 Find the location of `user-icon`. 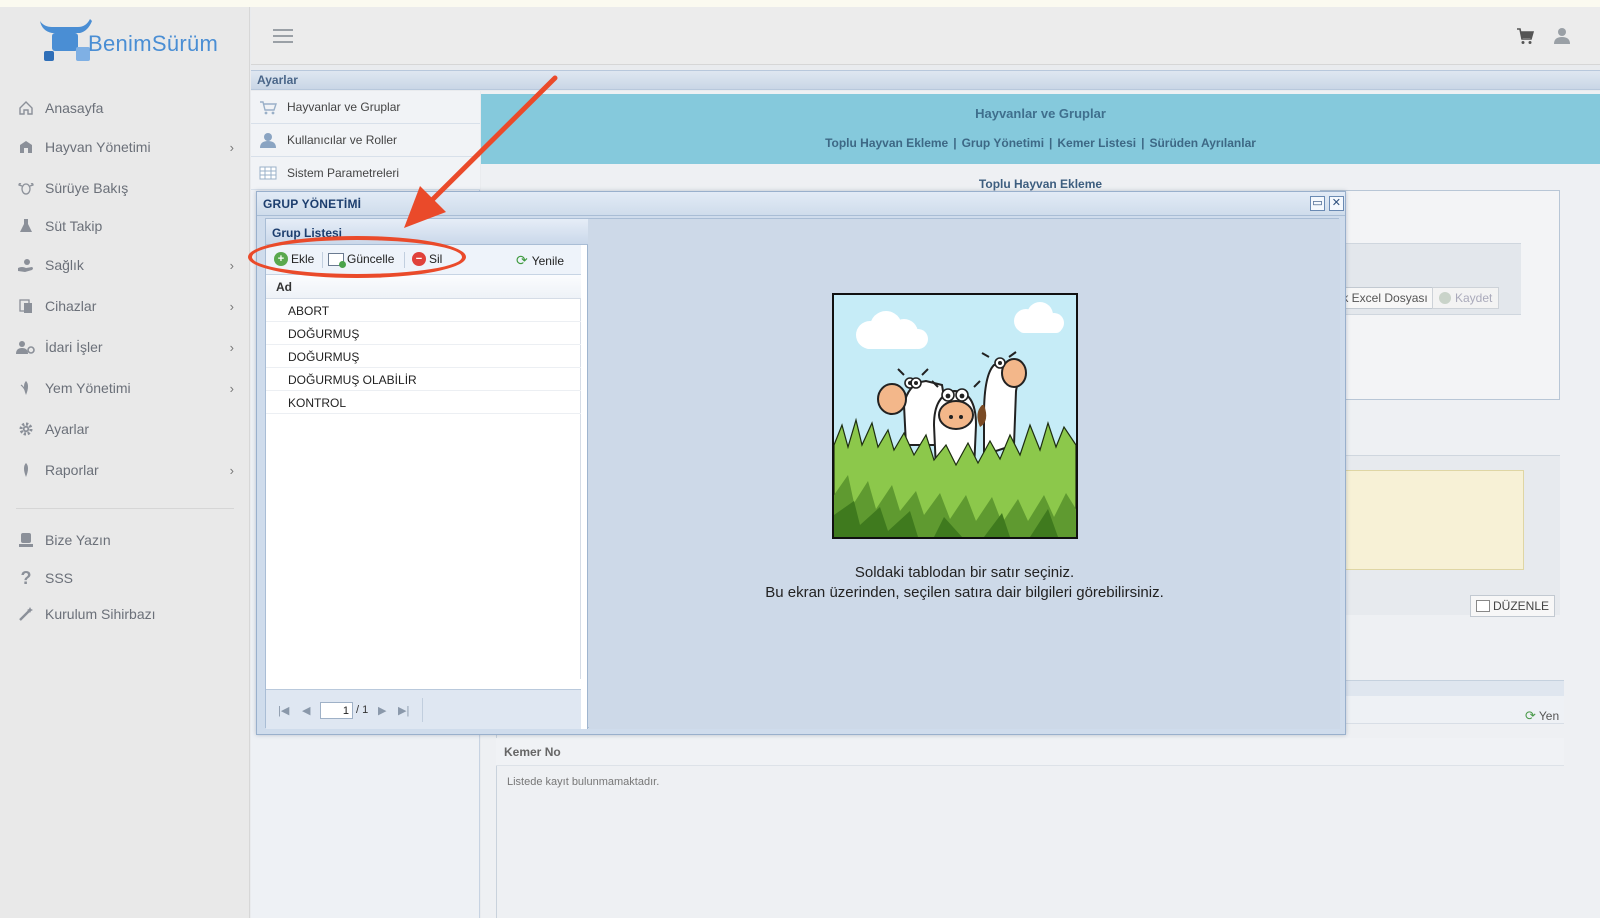

user-icon is located at coordinates (268, 140).